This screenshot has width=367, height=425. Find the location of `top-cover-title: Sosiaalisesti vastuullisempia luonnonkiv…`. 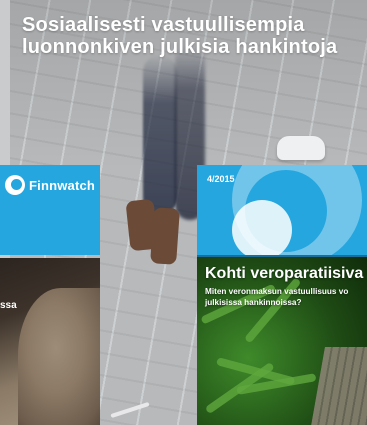

top-cover-title: Sosiaalisesti vastuullisempia luonnonkiv… is located at coordinates (182, 36).